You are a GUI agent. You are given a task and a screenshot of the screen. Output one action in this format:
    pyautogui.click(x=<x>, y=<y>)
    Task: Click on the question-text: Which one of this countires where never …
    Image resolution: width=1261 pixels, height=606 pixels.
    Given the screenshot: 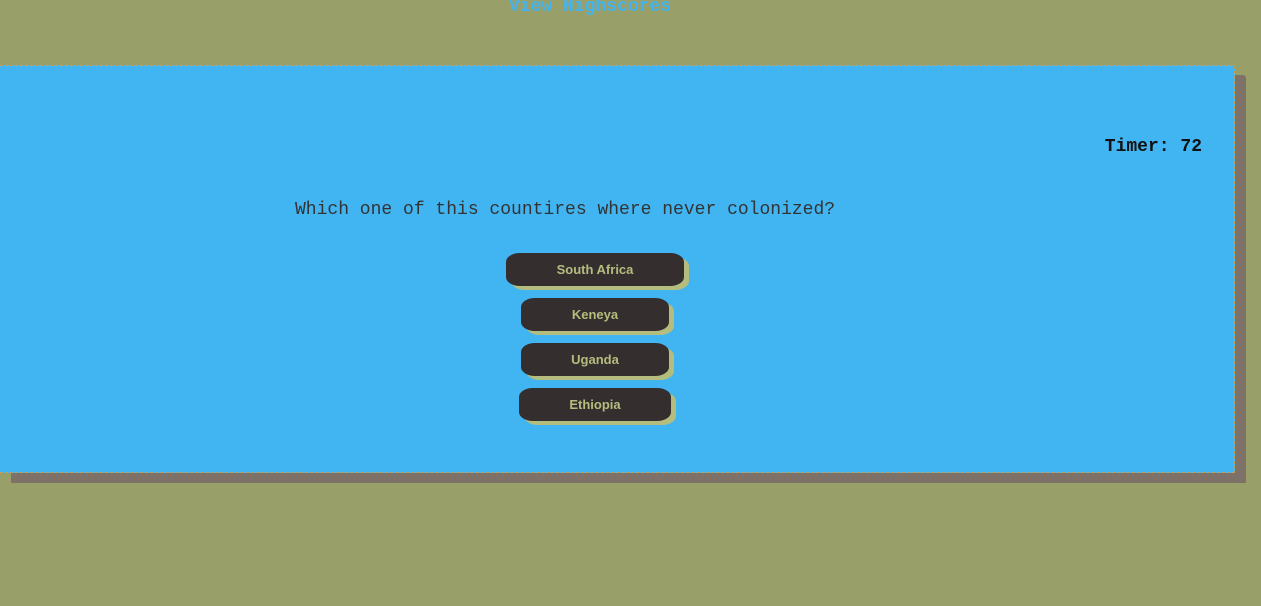 What is the action you would take?
    pyautogui.click(x=565, y=210)
    